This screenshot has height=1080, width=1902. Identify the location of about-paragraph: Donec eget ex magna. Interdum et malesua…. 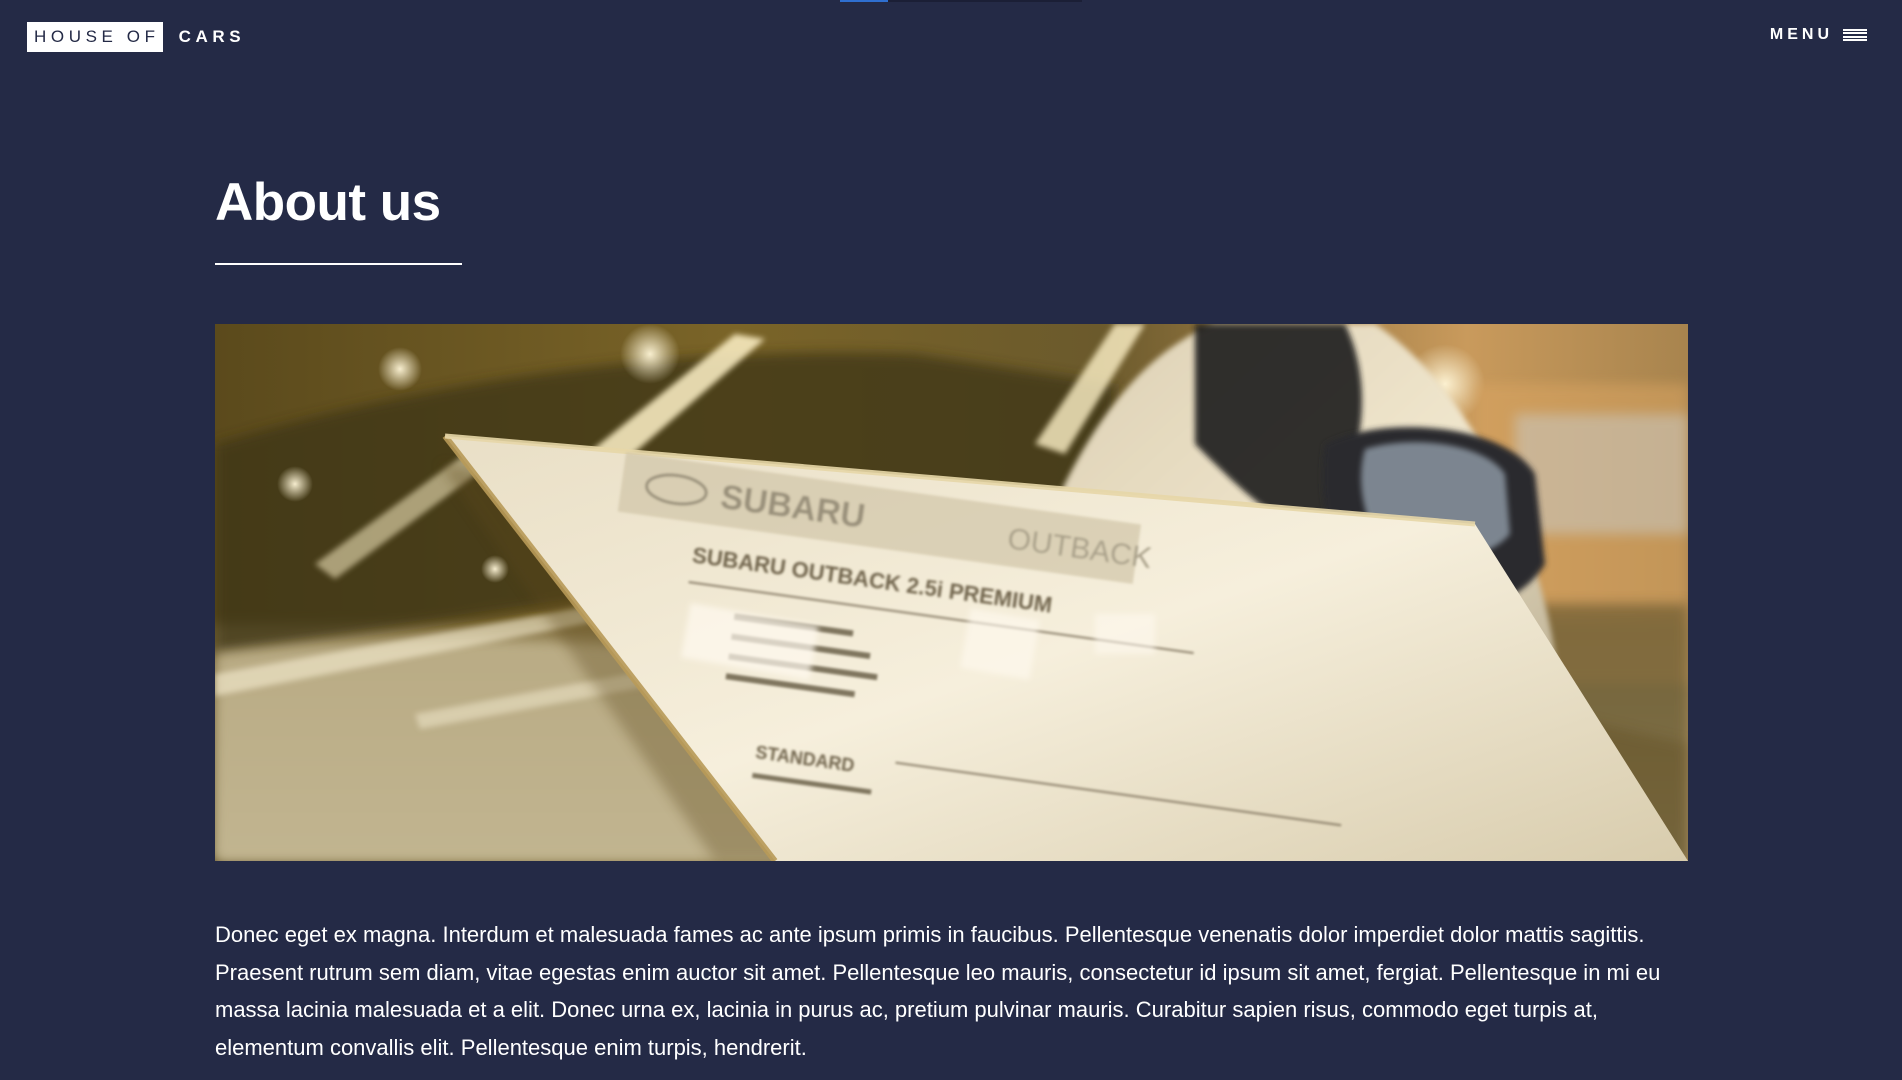
(938, 991).